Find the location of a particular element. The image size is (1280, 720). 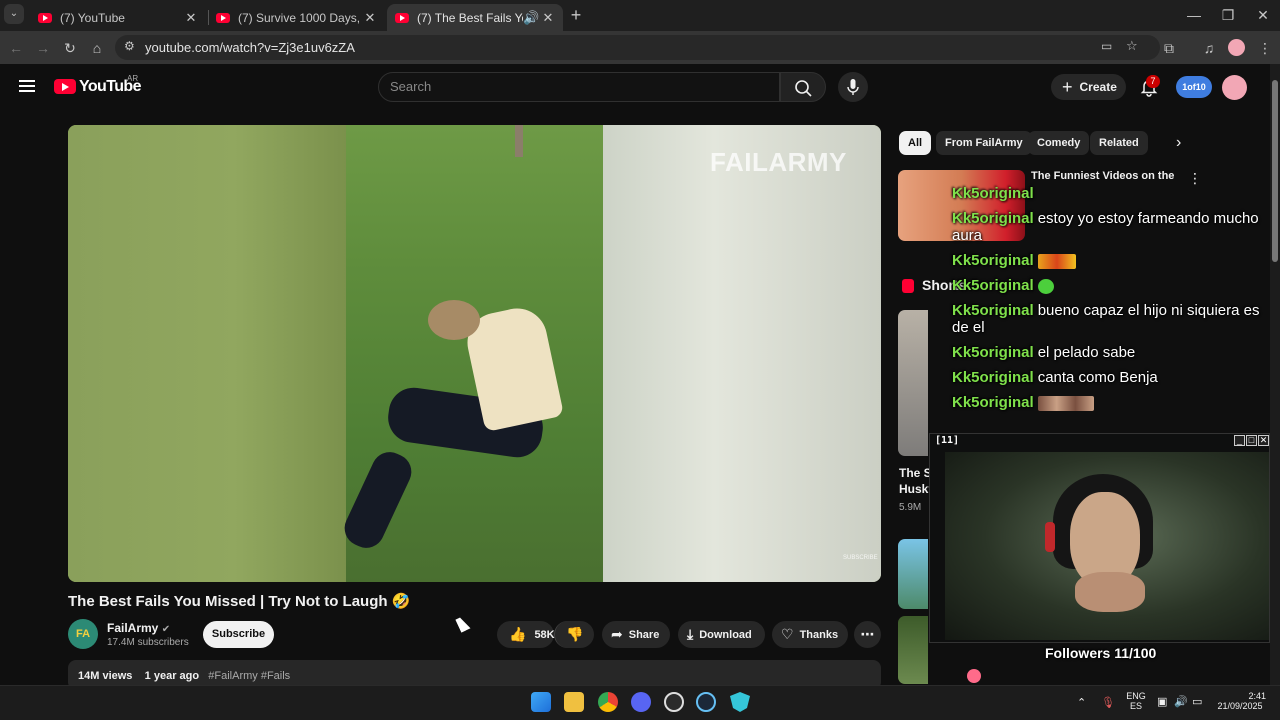

like-count: 58K is located at coordinates (544, 634).